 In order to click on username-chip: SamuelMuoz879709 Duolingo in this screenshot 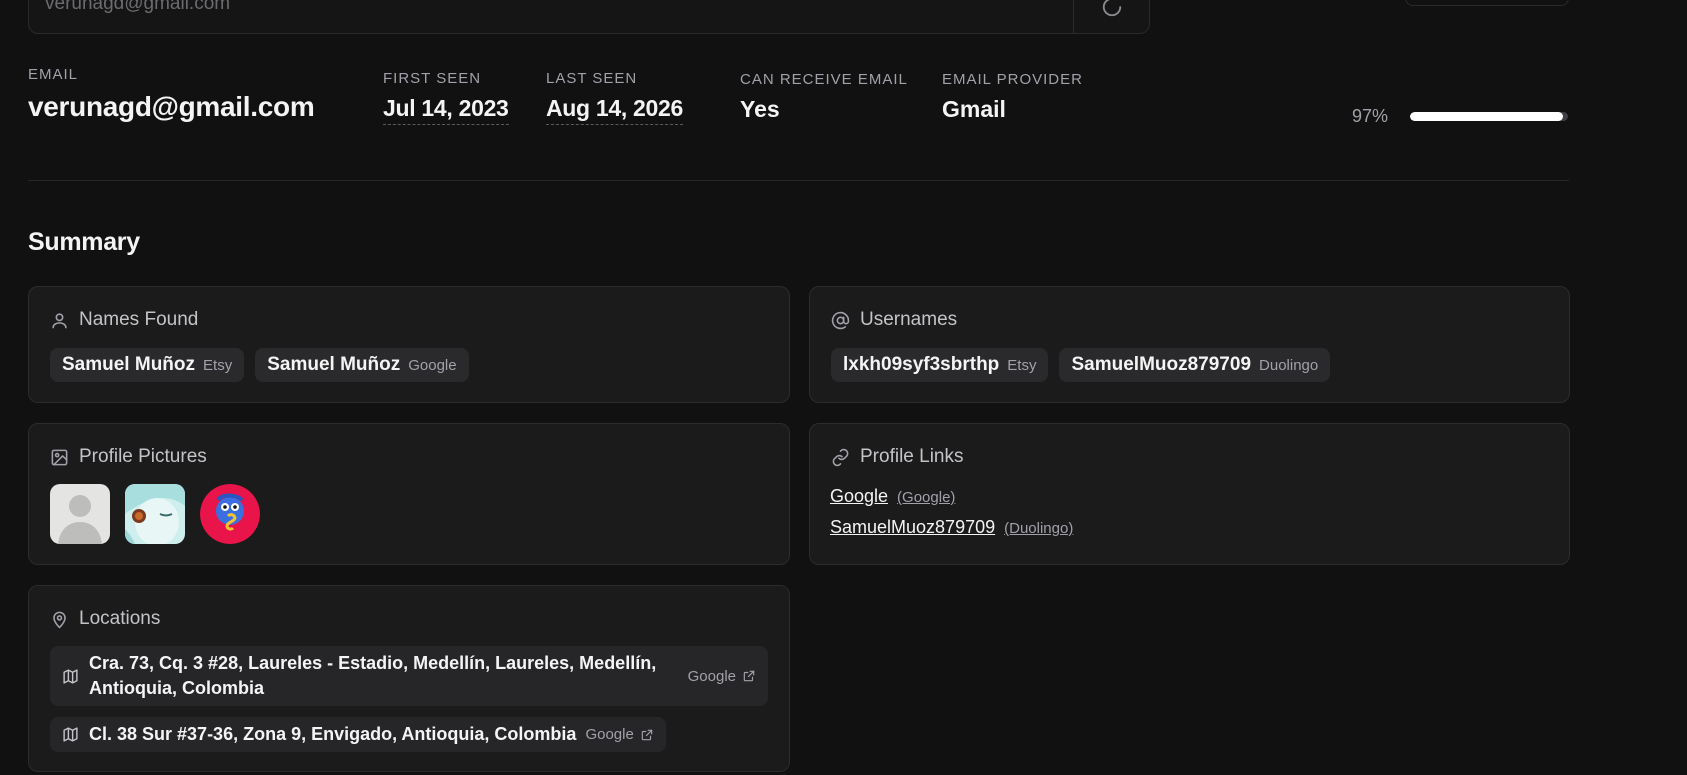, I will do `click(1195, 365)`.